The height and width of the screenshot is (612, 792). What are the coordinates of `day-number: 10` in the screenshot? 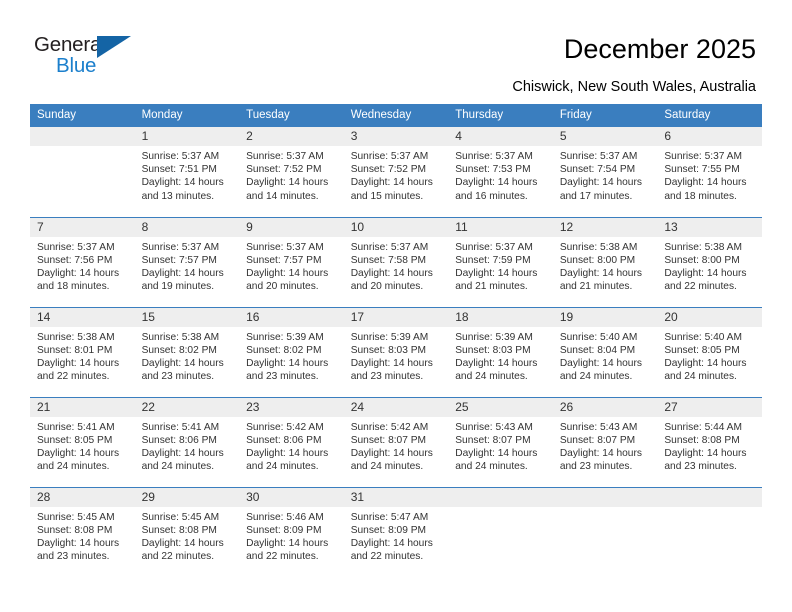 It's located at (396, 227).